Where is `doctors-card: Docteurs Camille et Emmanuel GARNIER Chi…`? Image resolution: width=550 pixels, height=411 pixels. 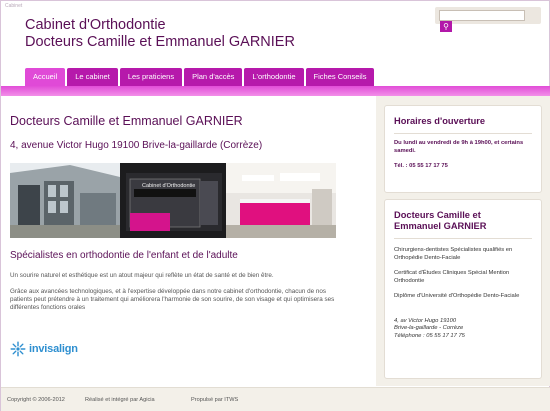 doctors-card: Docteurs Camille et Emmanuel GARNIER Chi… is located at coordinates (463, 289).